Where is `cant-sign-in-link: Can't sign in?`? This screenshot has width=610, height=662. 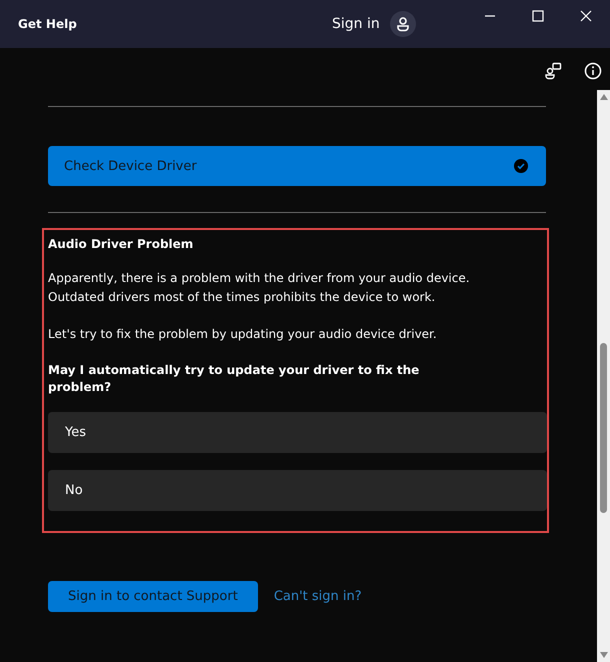 cant-sign-in-link: Can't sign in? is located at coordinates (318, 596).